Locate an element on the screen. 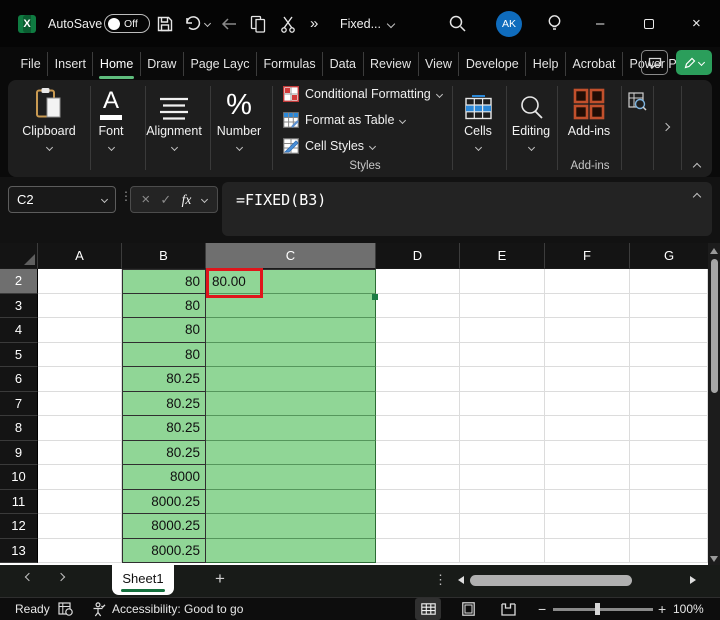 This screenshot has width=720, height=620. cancel-icon: × is located at coordinates (145, 199).